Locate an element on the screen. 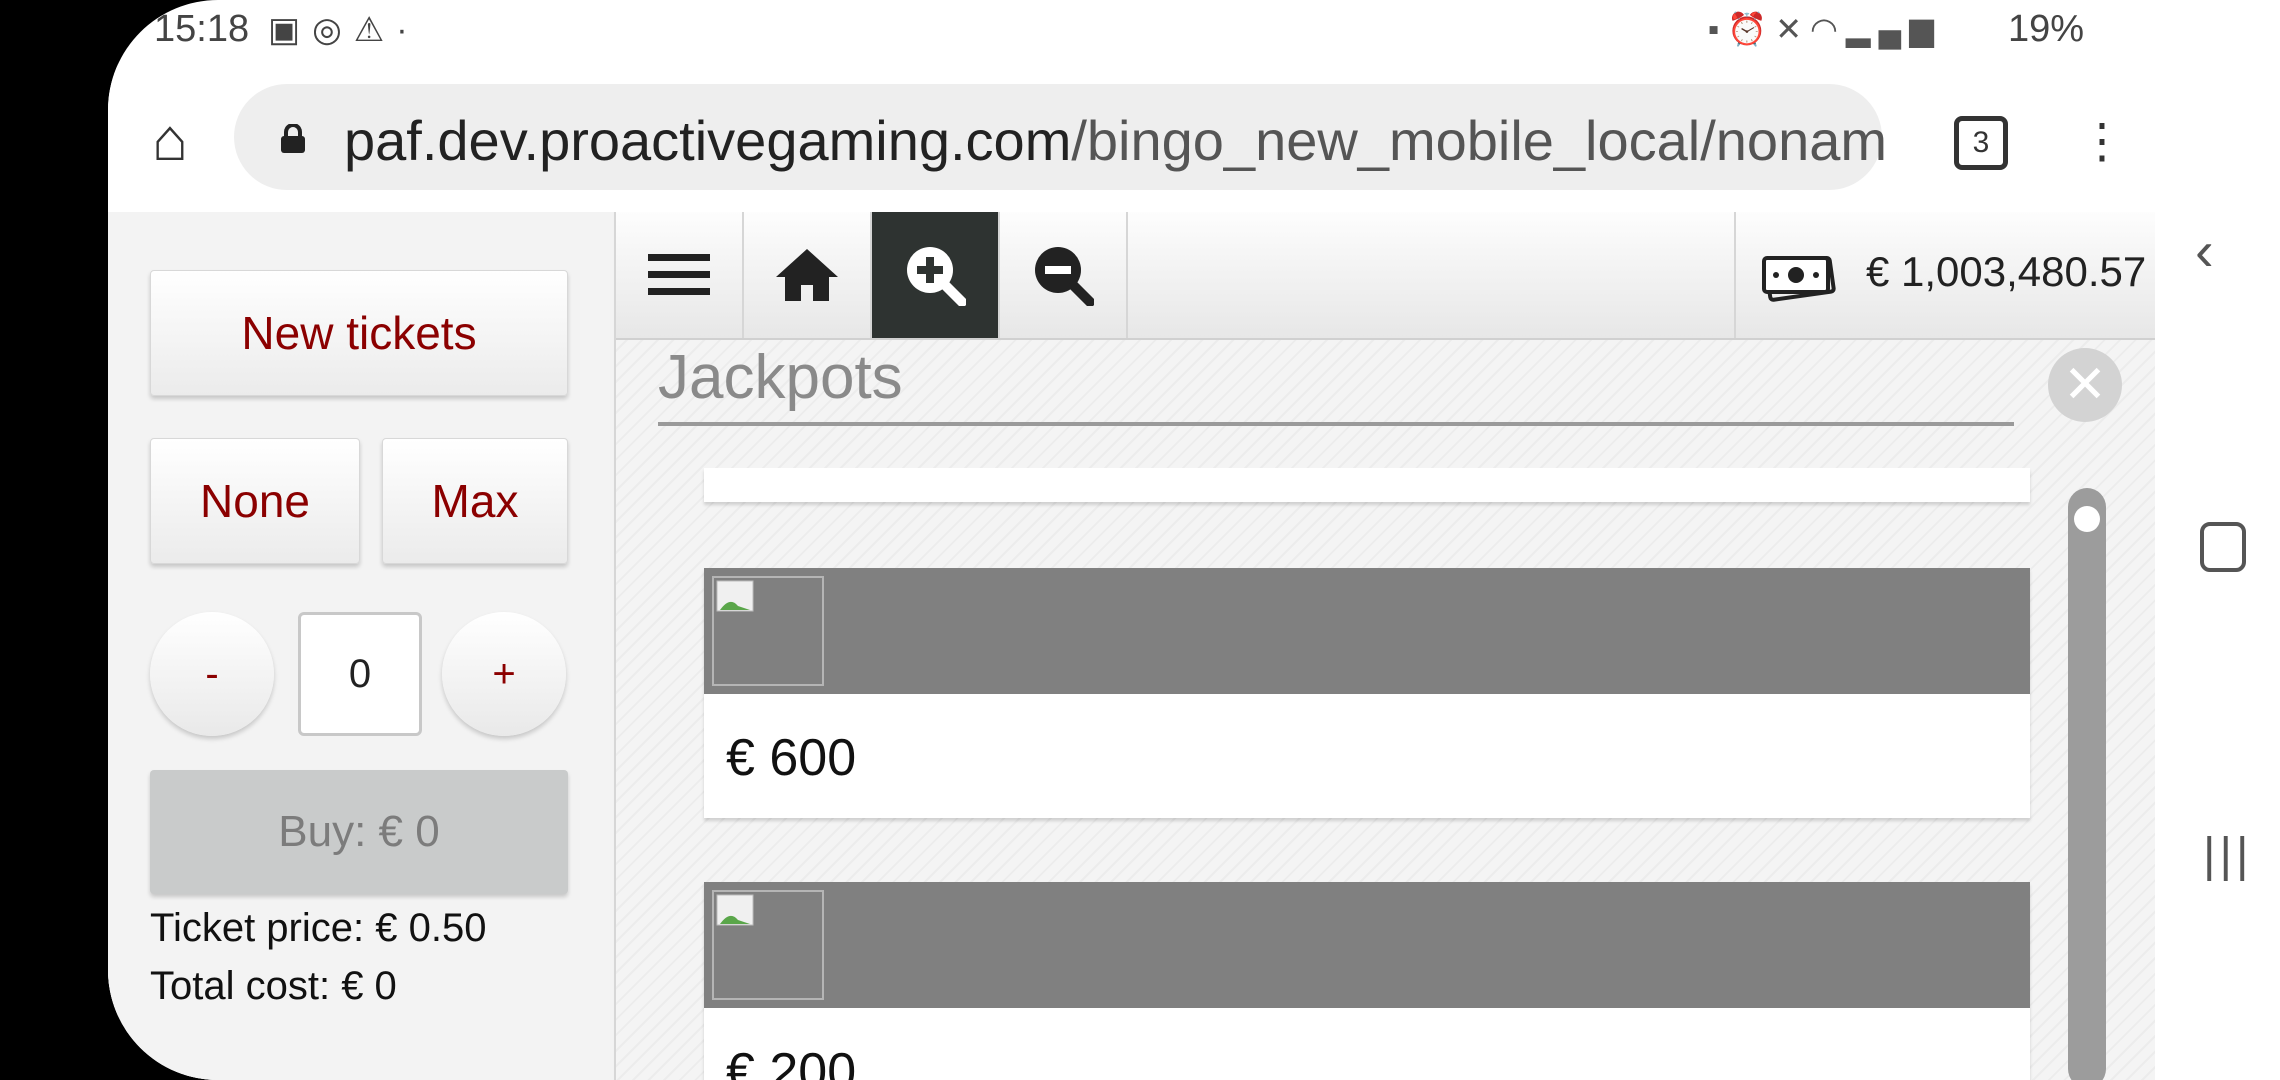 The image size is (2280, 1080). signal-icon: ▂▄▆ is located at coordinates (1893, 29).